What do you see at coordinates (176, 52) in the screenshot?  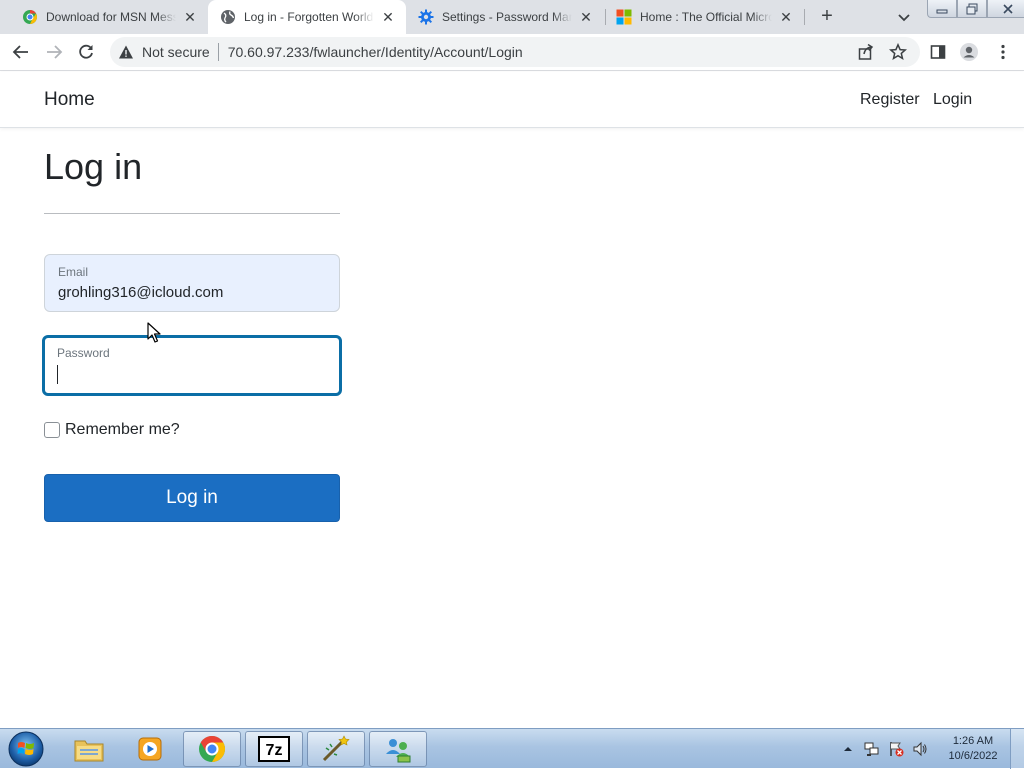 I see `security-status-label: Not secure` at bounding box center [176, 52].